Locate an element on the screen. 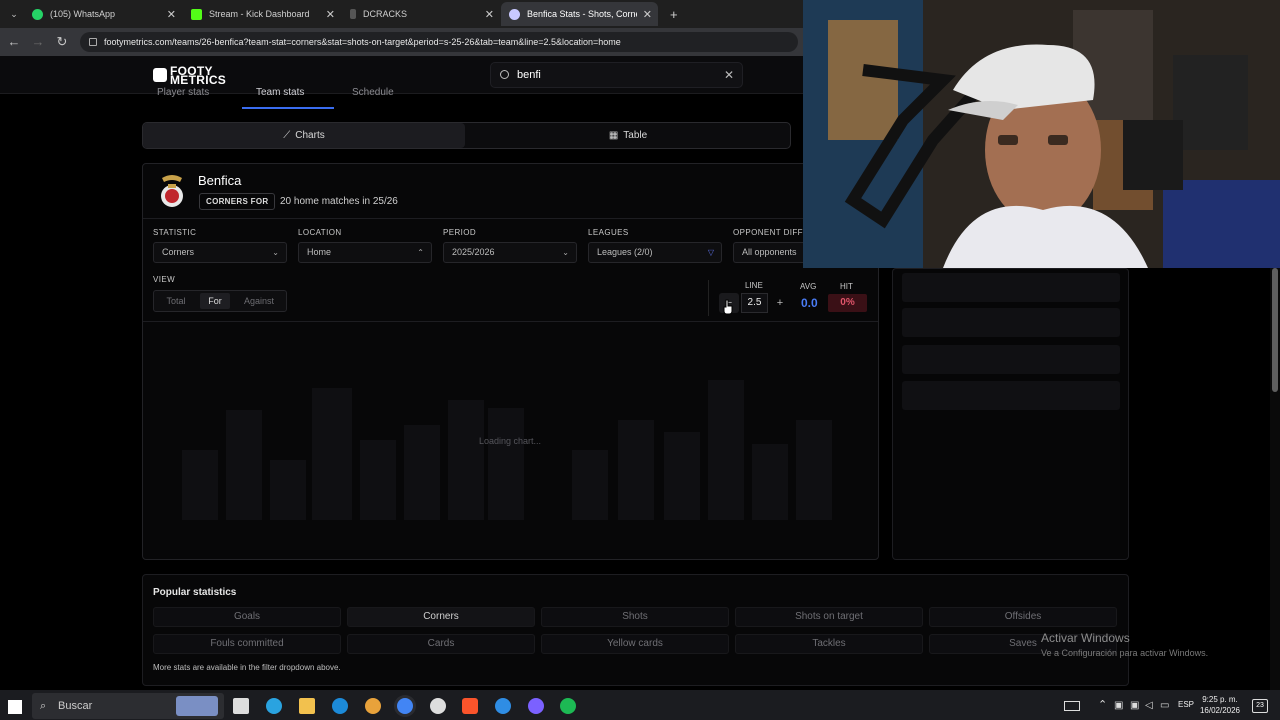 This screenshot has width=1280, height=720. active-tab-underline is located at coordinates (288, 108).